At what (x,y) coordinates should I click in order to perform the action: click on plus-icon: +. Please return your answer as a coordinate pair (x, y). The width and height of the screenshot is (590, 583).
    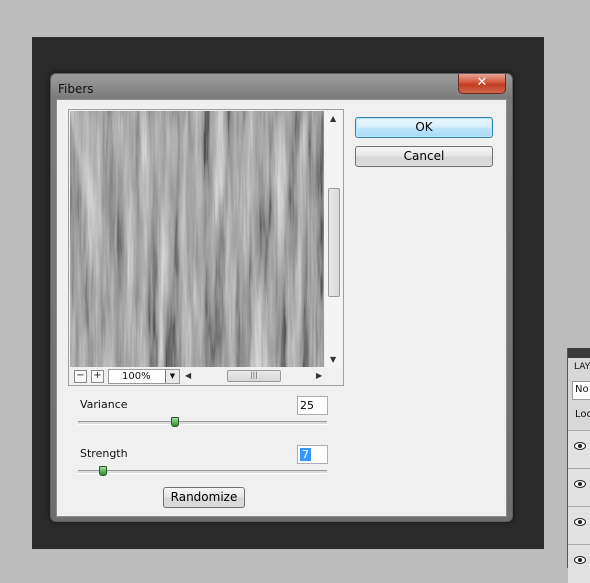
    Looking at the image, I should click on (97, 375).